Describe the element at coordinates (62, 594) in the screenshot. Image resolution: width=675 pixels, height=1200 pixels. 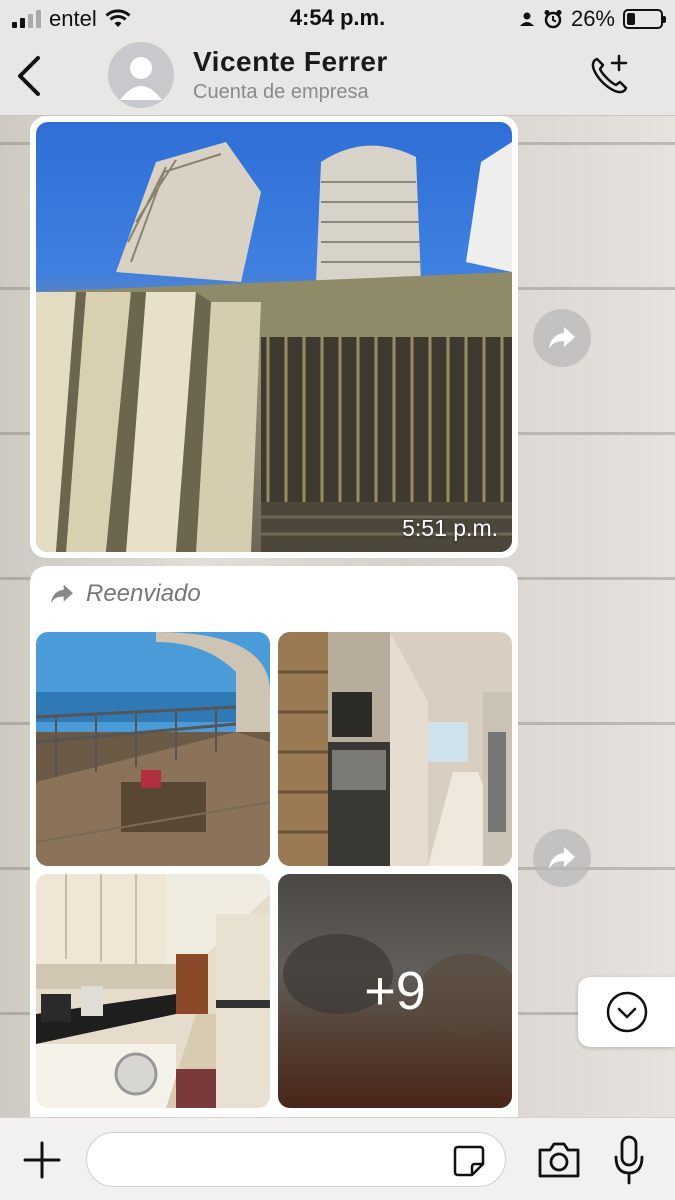
I see `forwarded-arrow-icon` at that location.